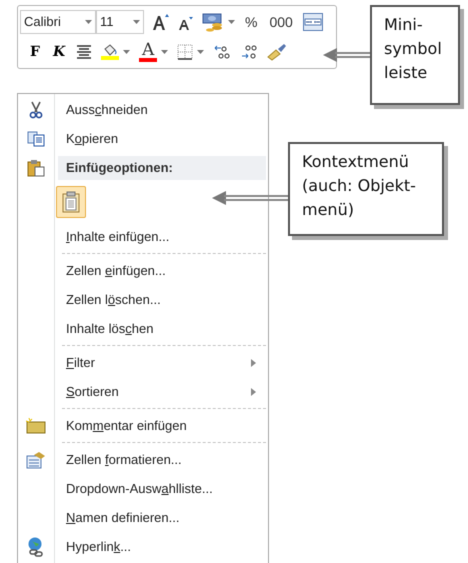 This screenshot has height=563, width=468. I want to click on fill-color-button, so click(110, 52).